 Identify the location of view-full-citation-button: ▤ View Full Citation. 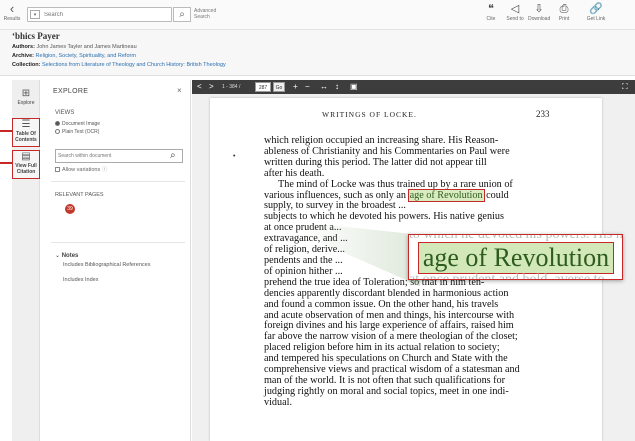
(26, 164).